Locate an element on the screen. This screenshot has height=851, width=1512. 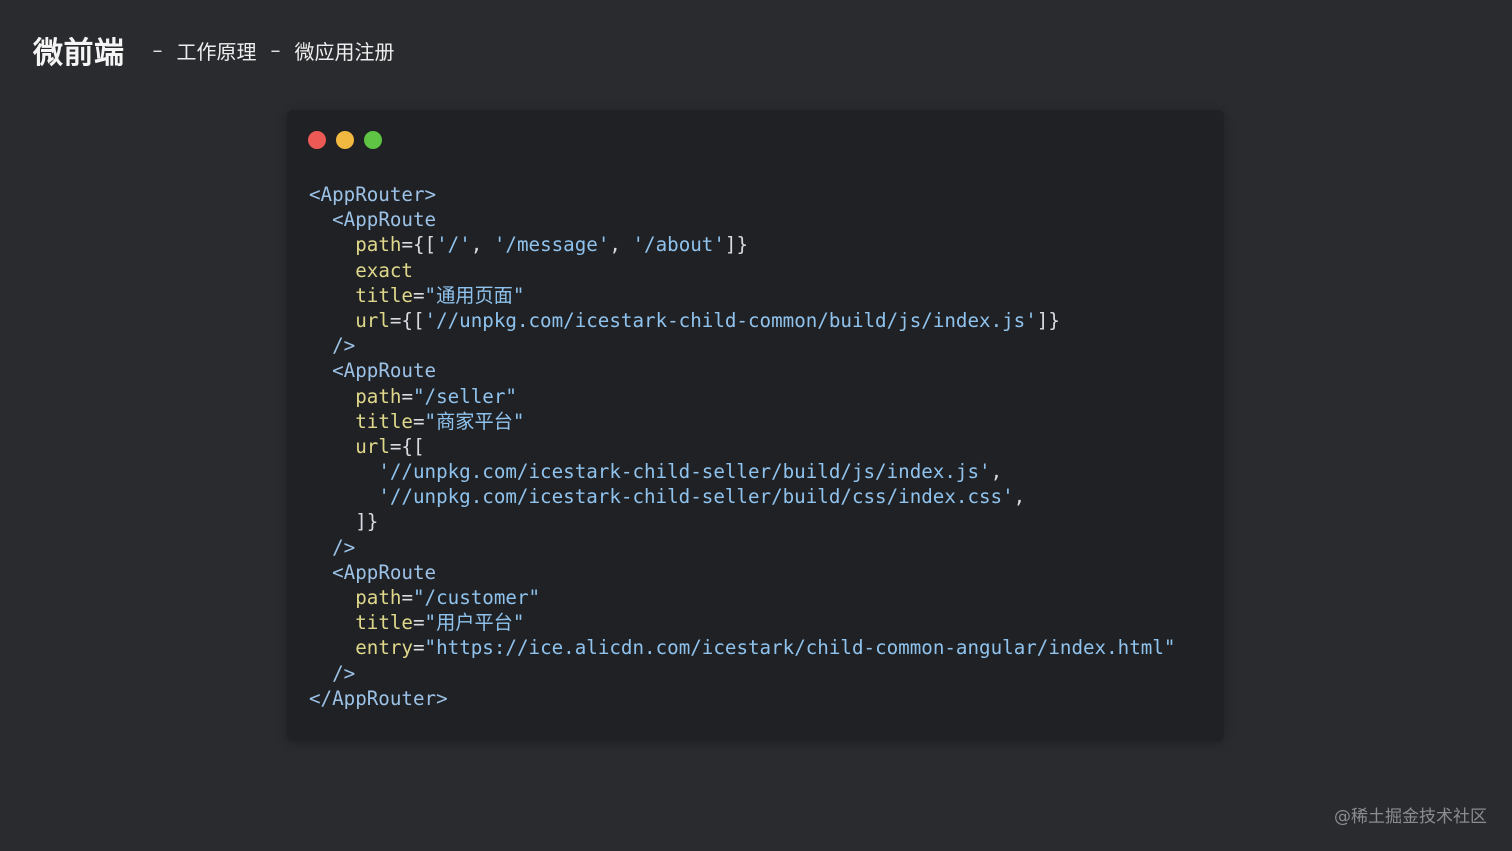
watermark: @稀土掘金技术社区 is located at coordinates (1410, 817).